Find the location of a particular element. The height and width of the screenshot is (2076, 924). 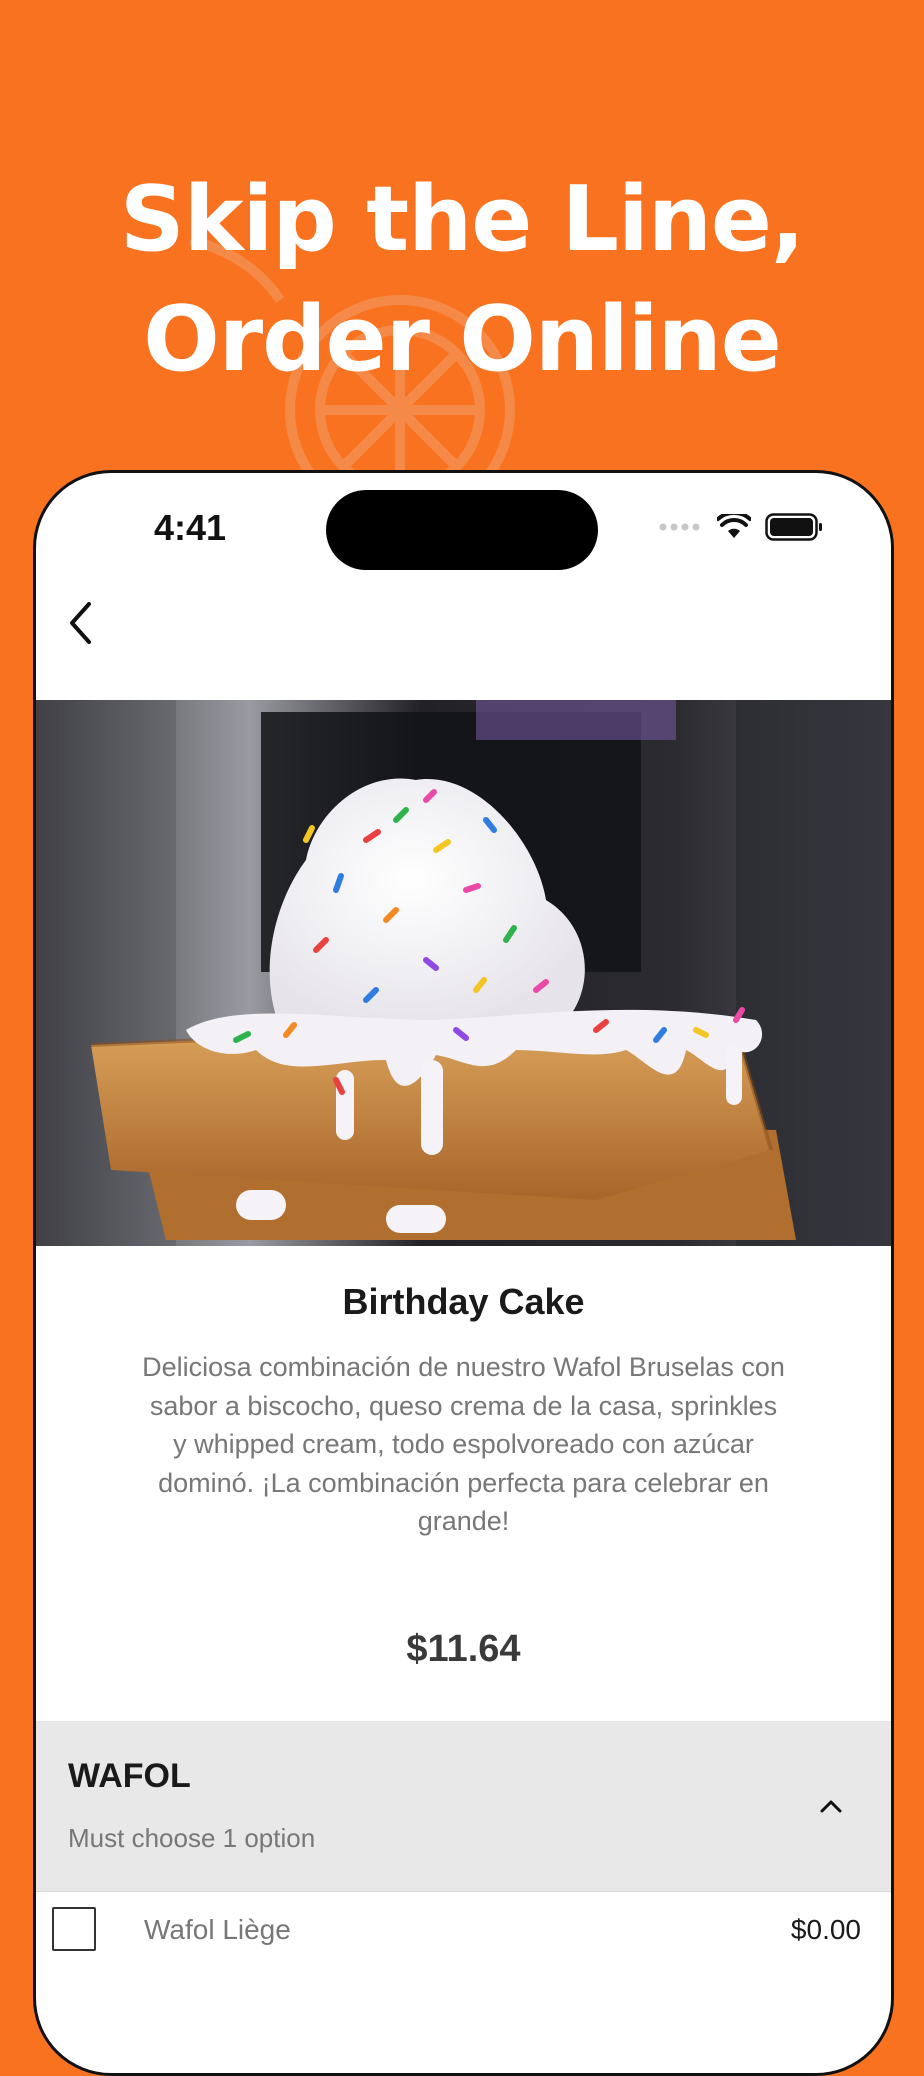

status-icons is located at coordinates (741, 527).